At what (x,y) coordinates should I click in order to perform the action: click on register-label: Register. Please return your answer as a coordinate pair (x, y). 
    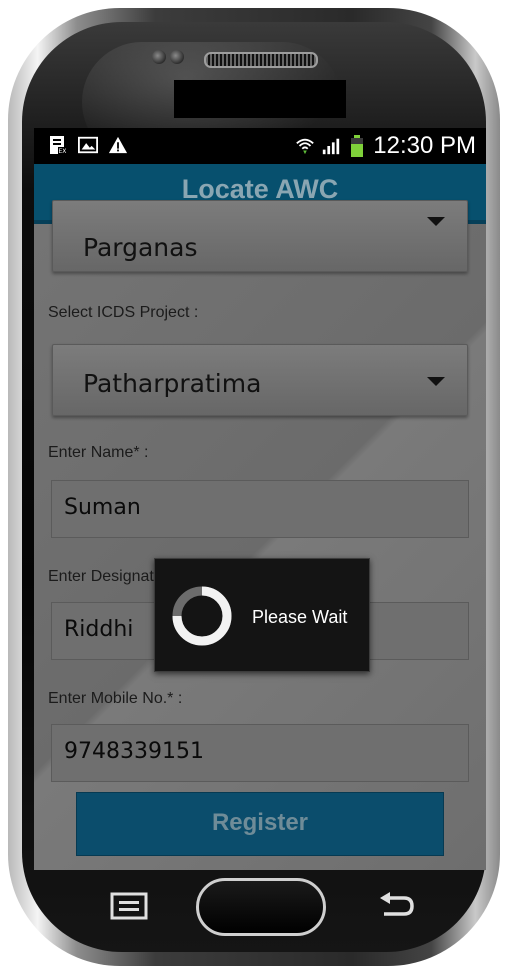
    Looking at the image, I should click on (260, 822).